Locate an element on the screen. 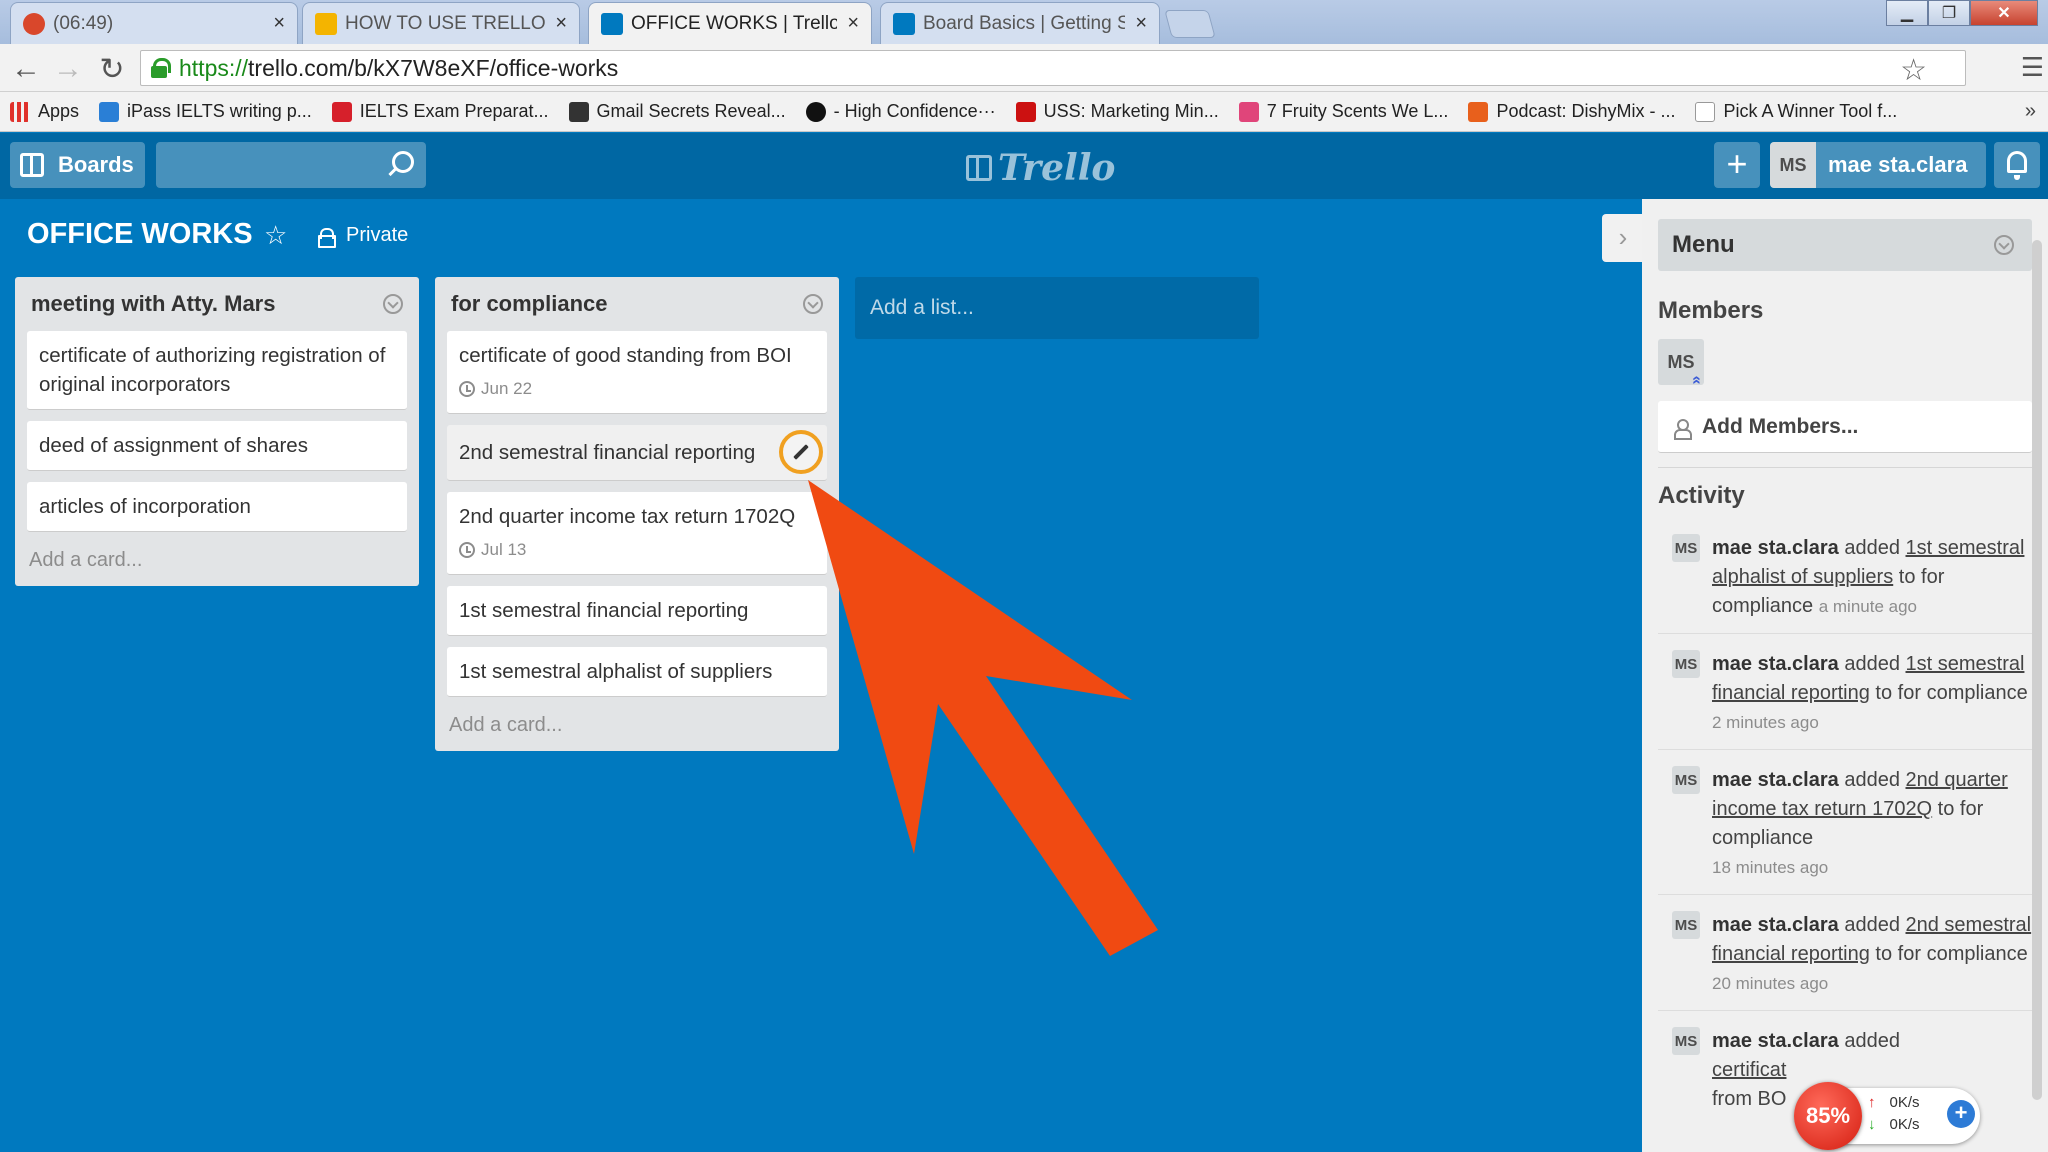 This screenshot has height=1152, width=2048. bookmarks-overflow-icon: » is located at coordinates (2030, 111).